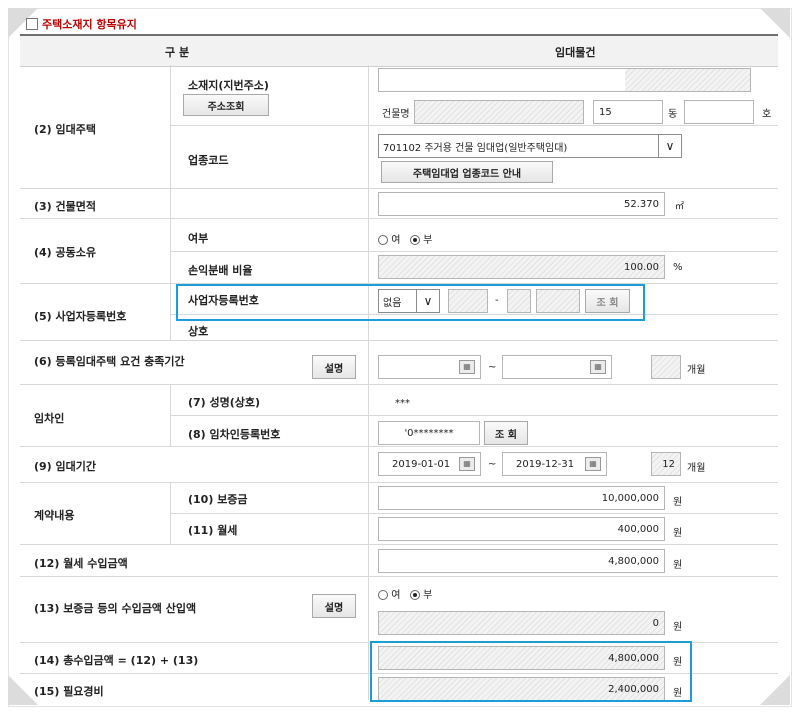 Image resolution: width=800 pixels, height=713 pixels. What do you see at coordinates (405, 238) in the screenshot?
I see `joint-ownership-radio-group: 여 부` at bounding box center [405, 238].